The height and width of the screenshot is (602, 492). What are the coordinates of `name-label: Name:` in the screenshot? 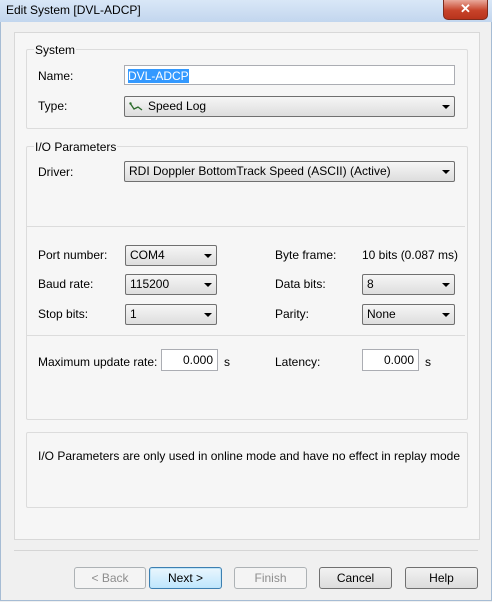 It's located at (56, 76).